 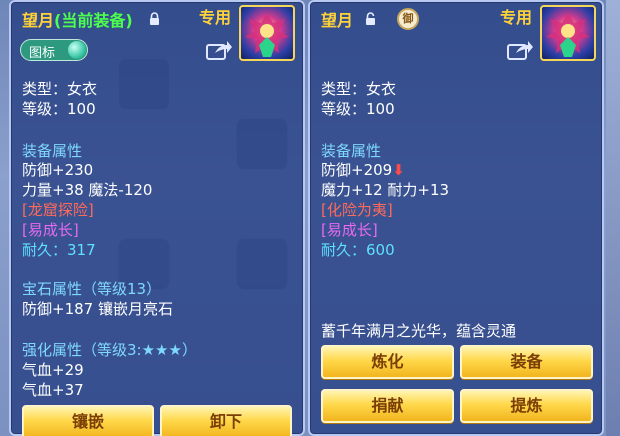 I want to click on durability-value: 600, so click(x=380, y=250).